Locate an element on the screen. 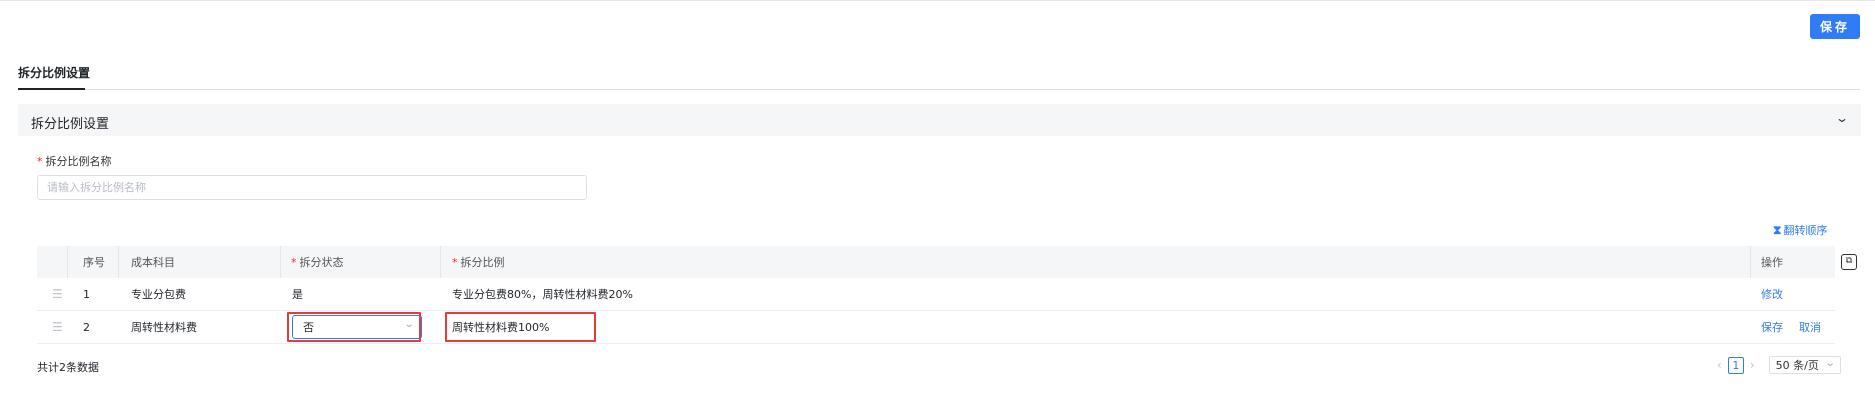 The width and height of the screenshot is (1875, 405). row-index: 2 is located at coordinates (86, 327).